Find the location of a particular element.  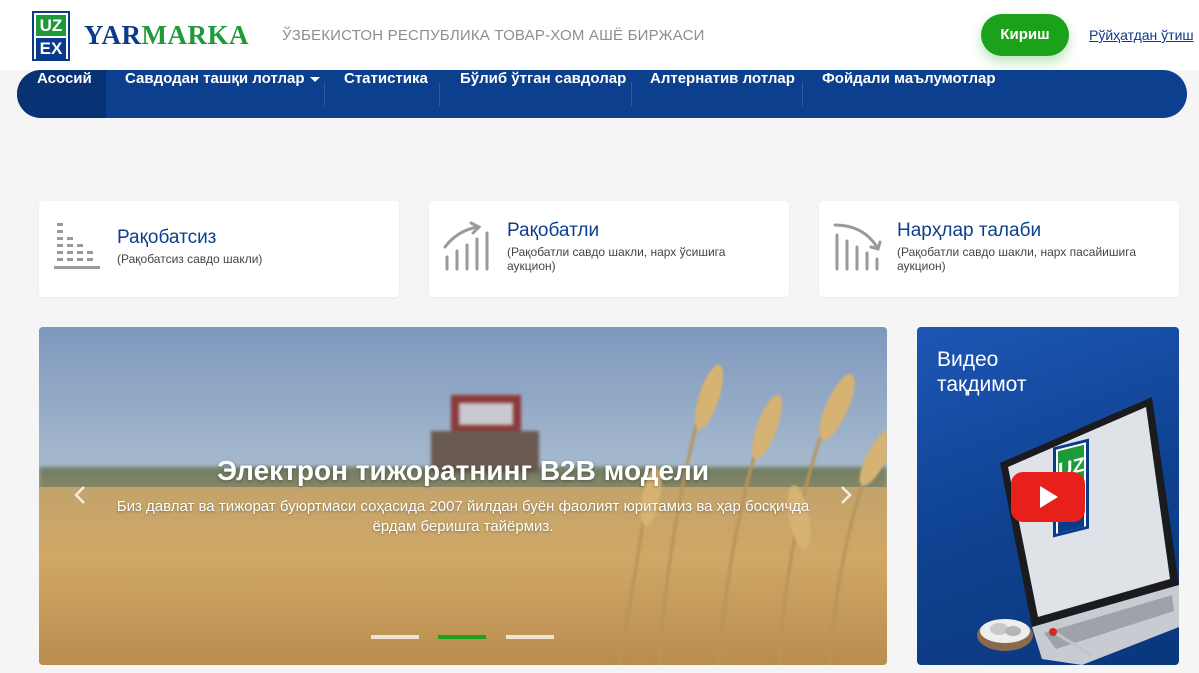

nav-item-label: Бўлиб ўтган савдолар is located at coordinates (543, 78).